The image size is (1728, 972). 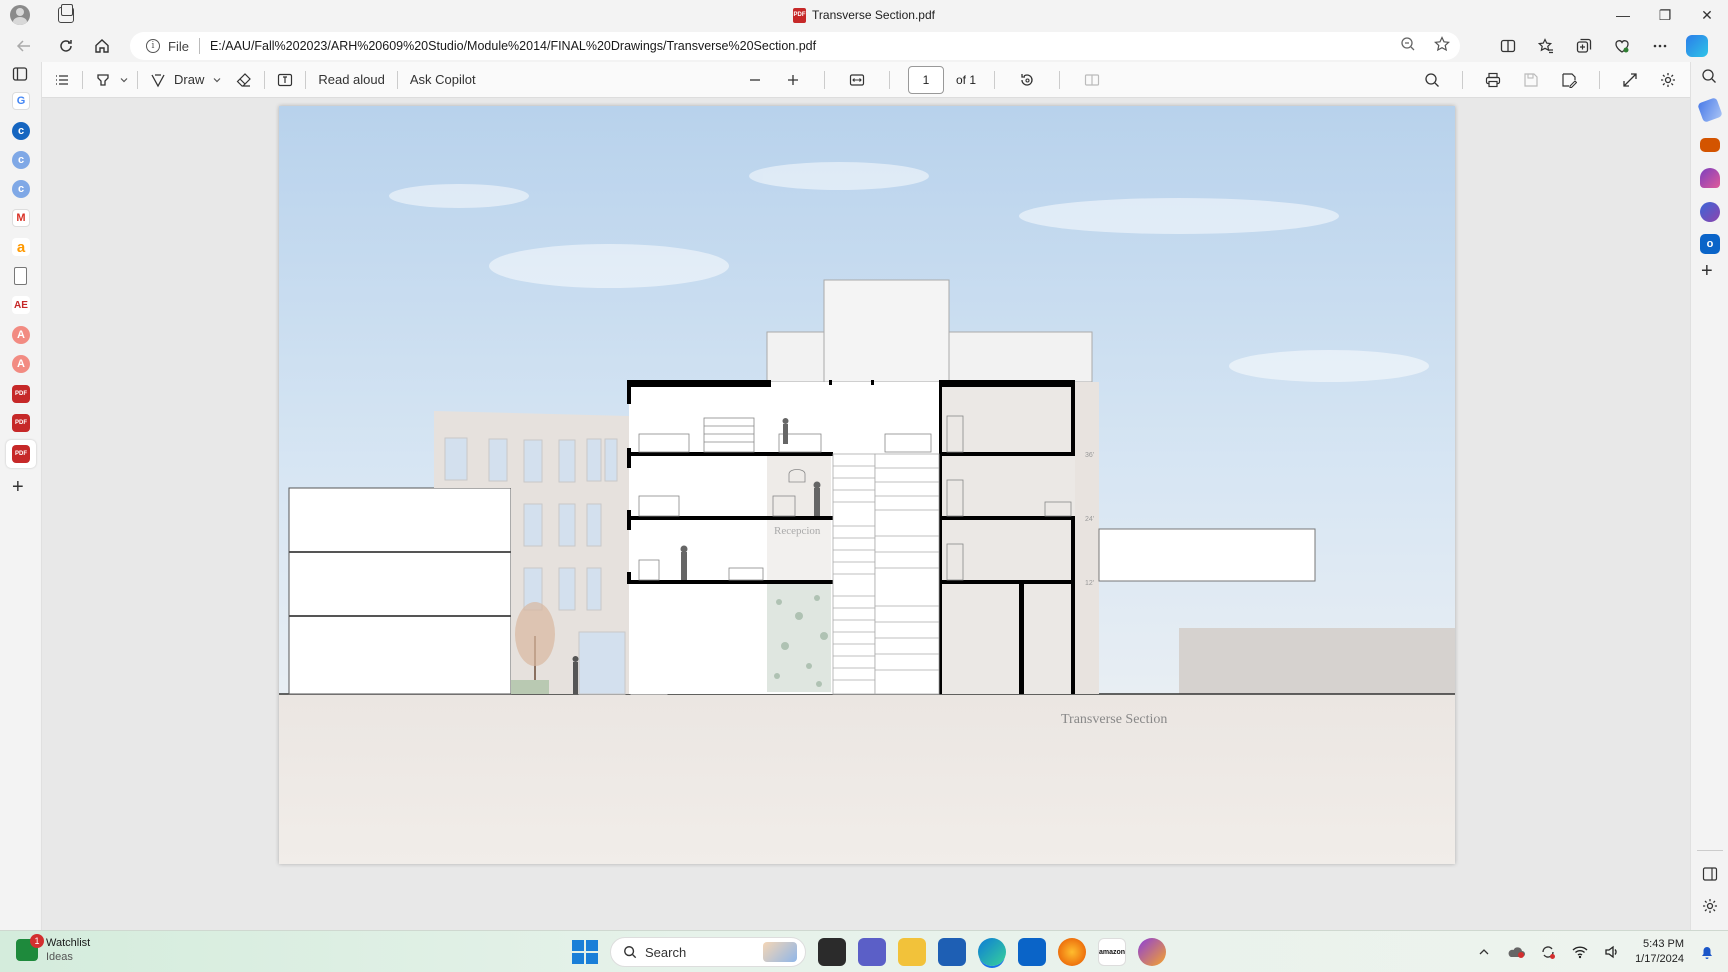 I want to click on ask-copilot-button: Ask Copilot, so click(x=443, y=80).